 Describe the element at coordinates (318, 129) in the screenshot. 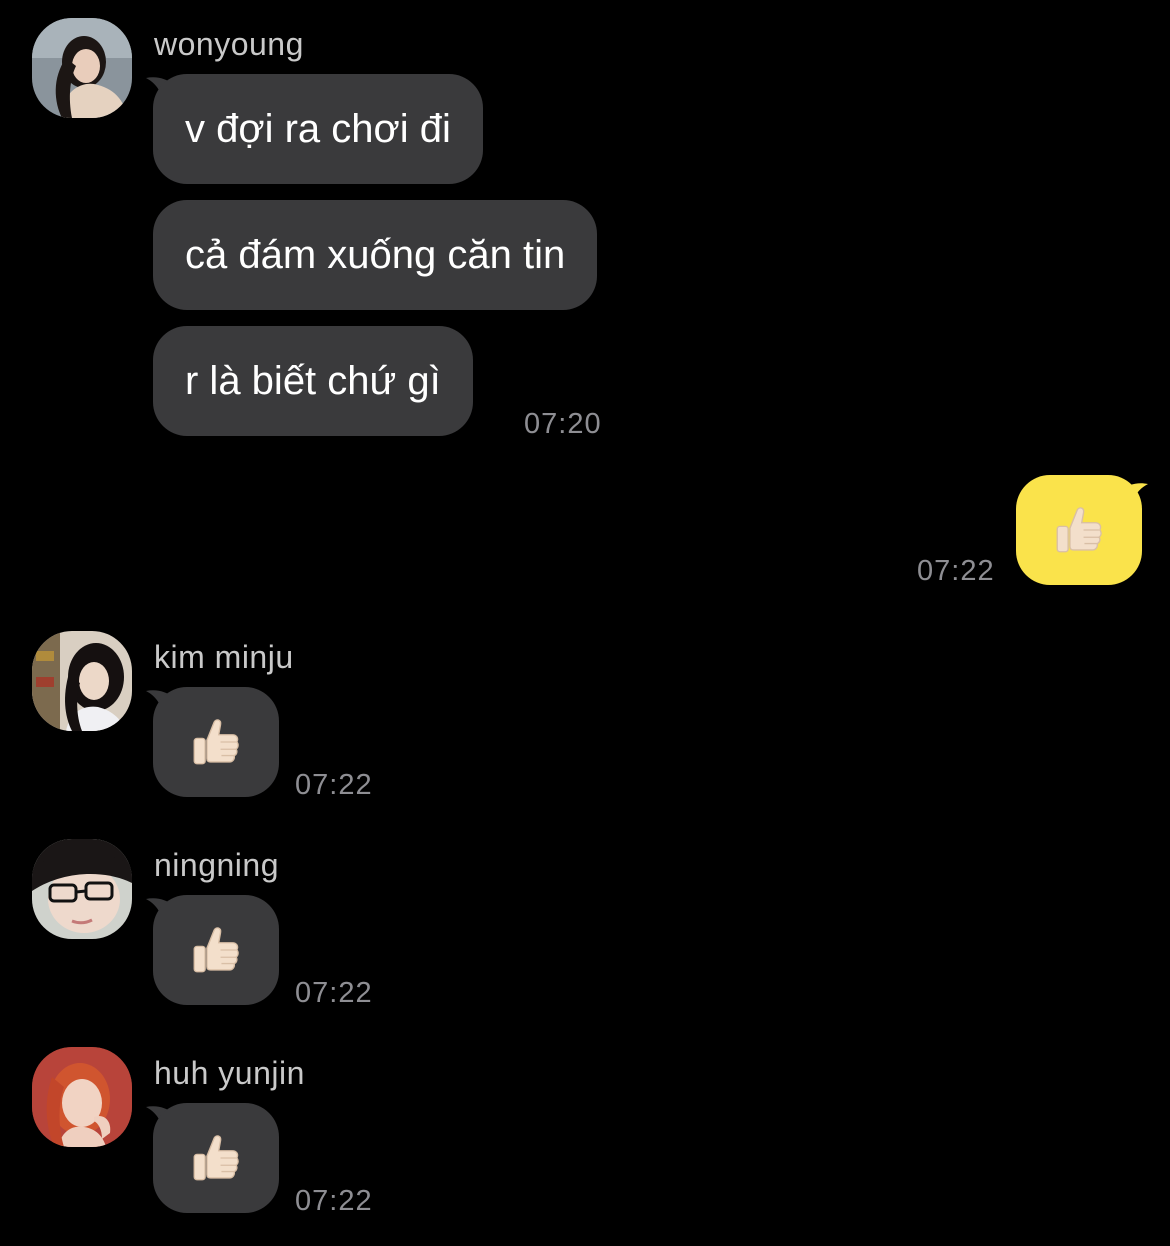

I see `message-bubble: v đợi ra chơi đi` at that location.